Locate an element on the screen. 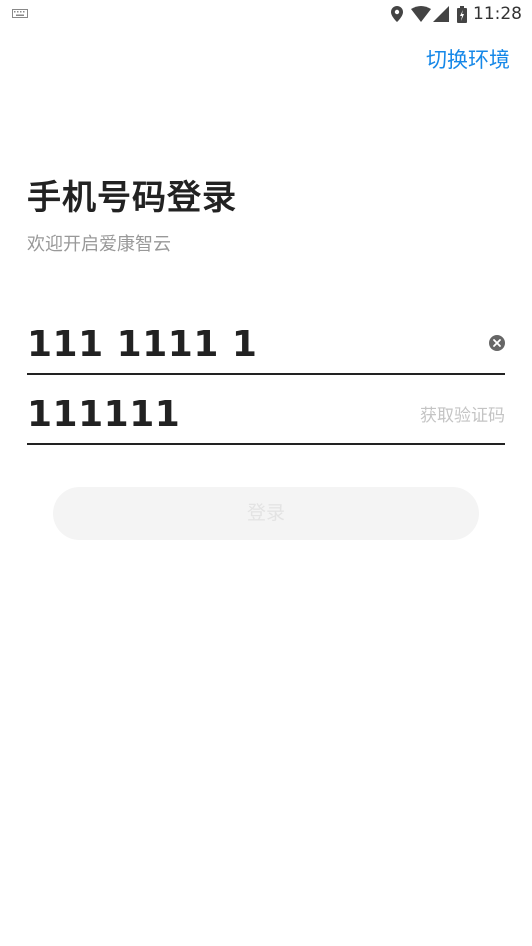 This screenshot has height=946, width=532. status-time: 11:28 is located at coordinates (497, 14).